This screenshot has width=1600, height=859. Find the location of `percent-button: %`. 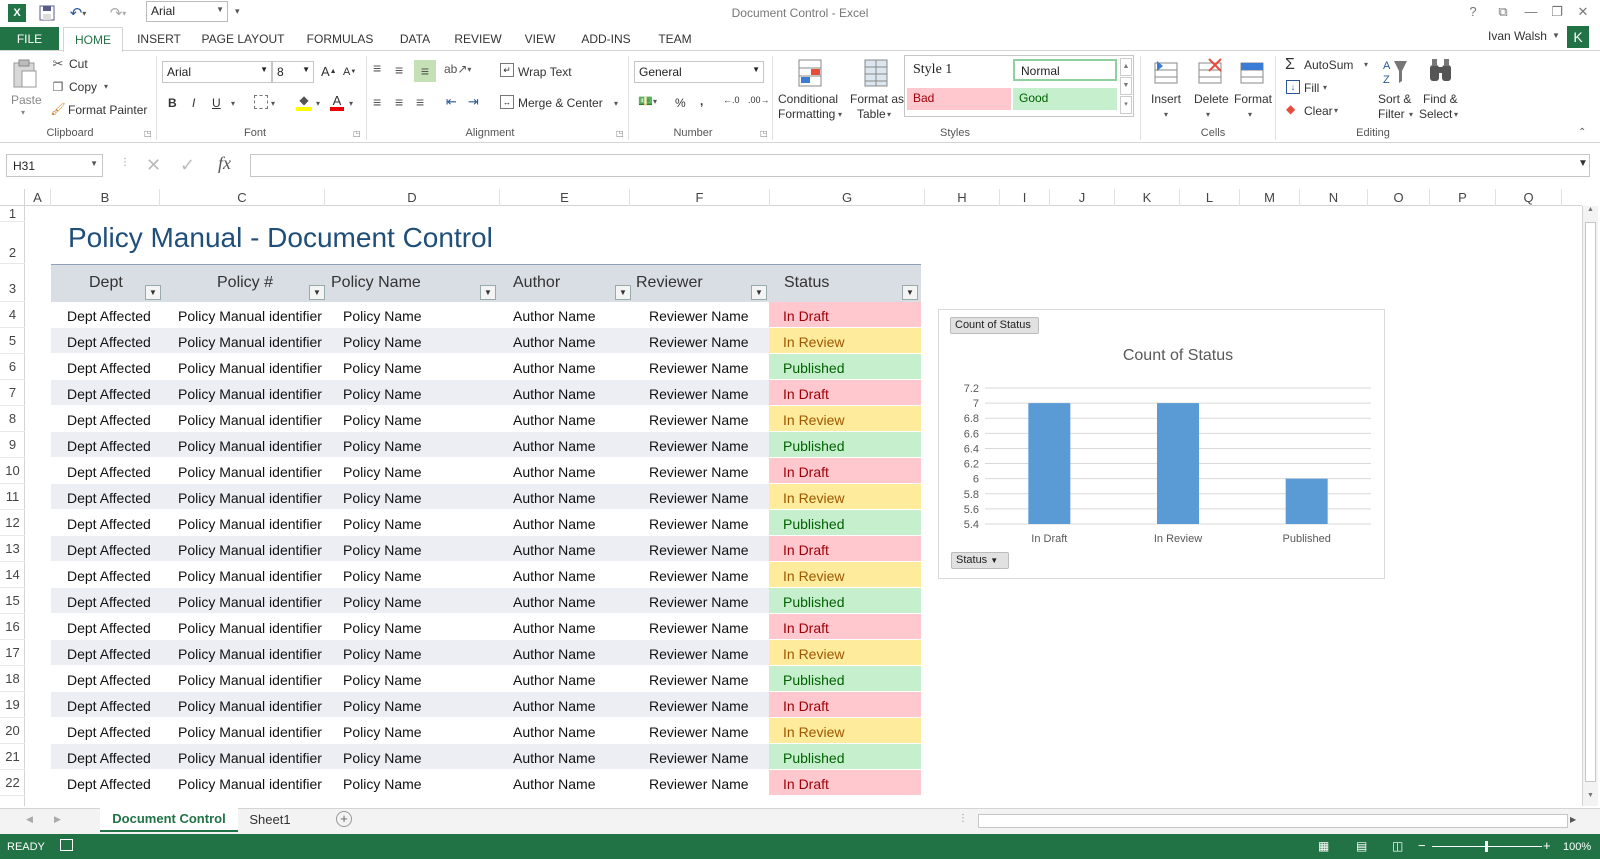

percent-button: % is located at coordinates (680, 103).